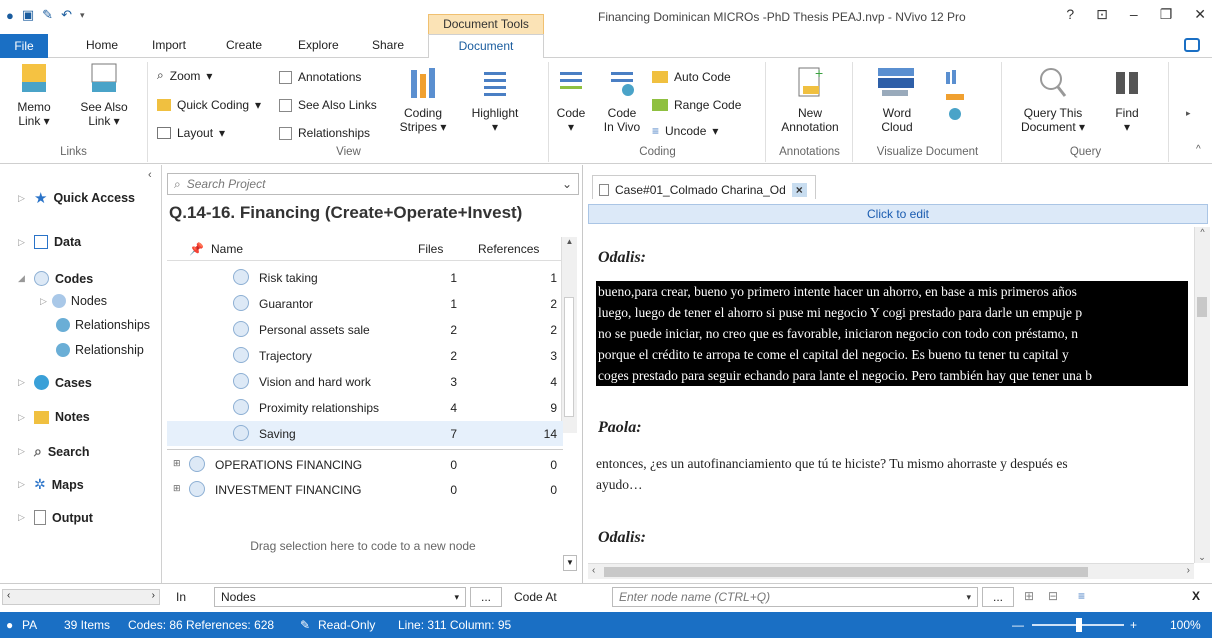 This screenshot has width=1212, height=638. I want to click on nav-output: ▷ Output, so click(55, 517).